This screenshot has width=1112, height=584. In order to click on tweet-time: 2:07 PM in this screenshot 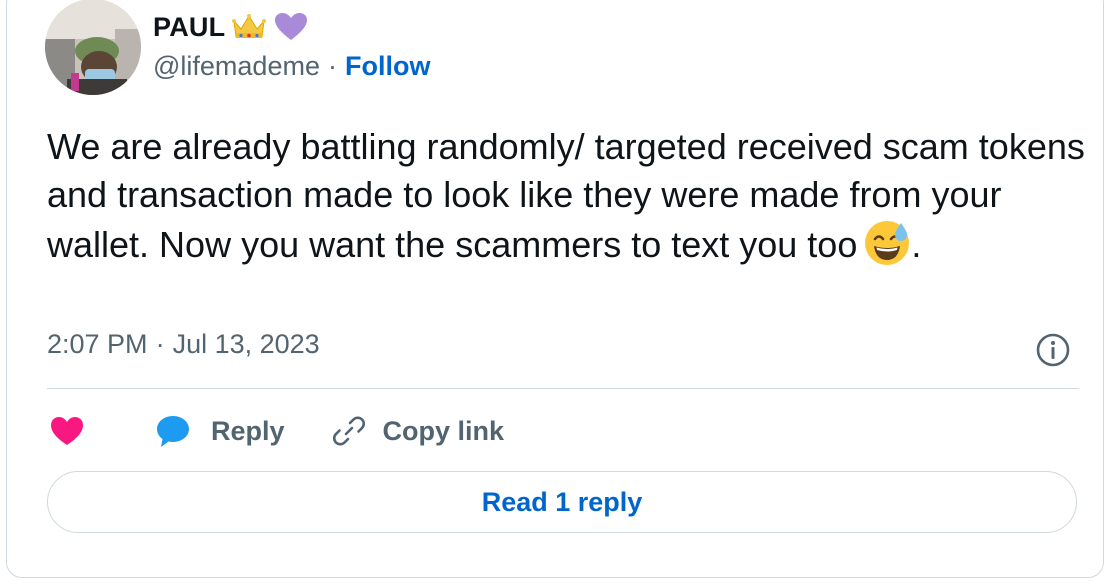, I will do `click(97, 344)`.